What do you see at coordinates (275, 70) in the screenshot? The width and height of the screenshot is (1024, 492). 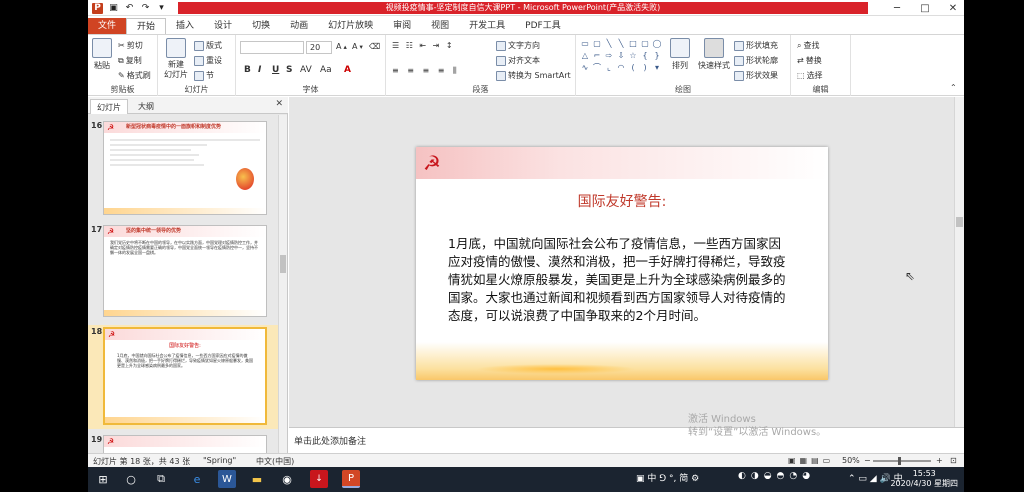 I see `underline-button: U` at bounding box center [275, 70].